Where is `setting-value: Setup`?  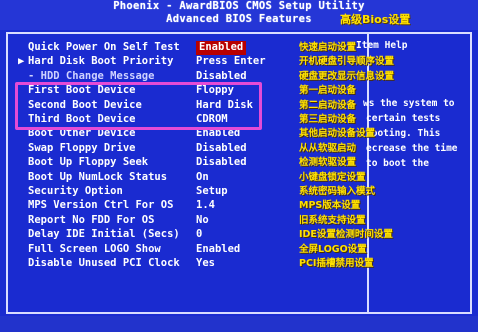
setting-value: Setup is located at coordinates (212, 192).